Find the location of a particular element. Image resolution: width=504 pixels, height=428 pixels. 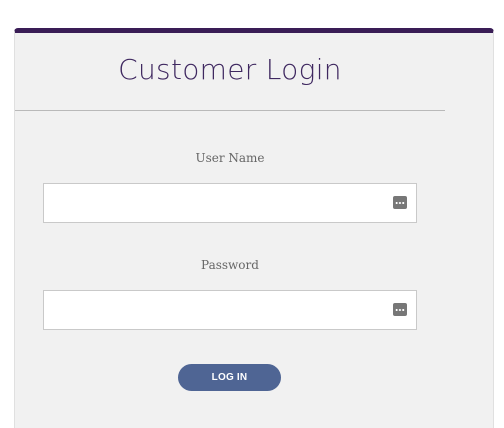

username-field-container is located at coordinates (230, 203).